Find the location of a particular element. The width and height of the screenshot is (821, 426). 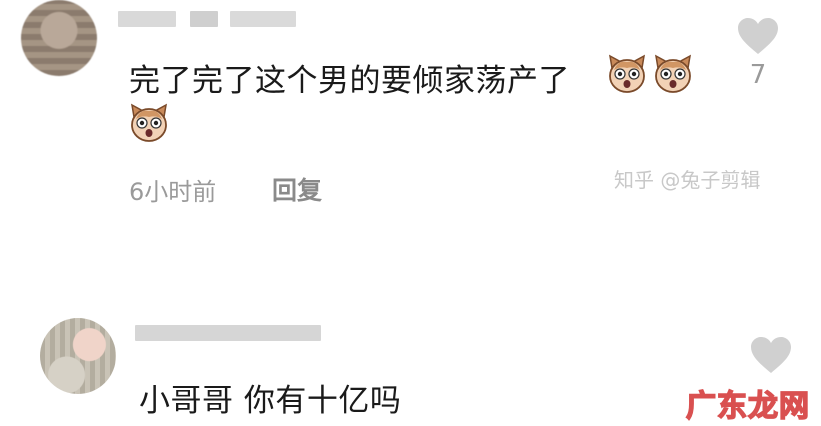

like-button is located at coordinates (771, 355).